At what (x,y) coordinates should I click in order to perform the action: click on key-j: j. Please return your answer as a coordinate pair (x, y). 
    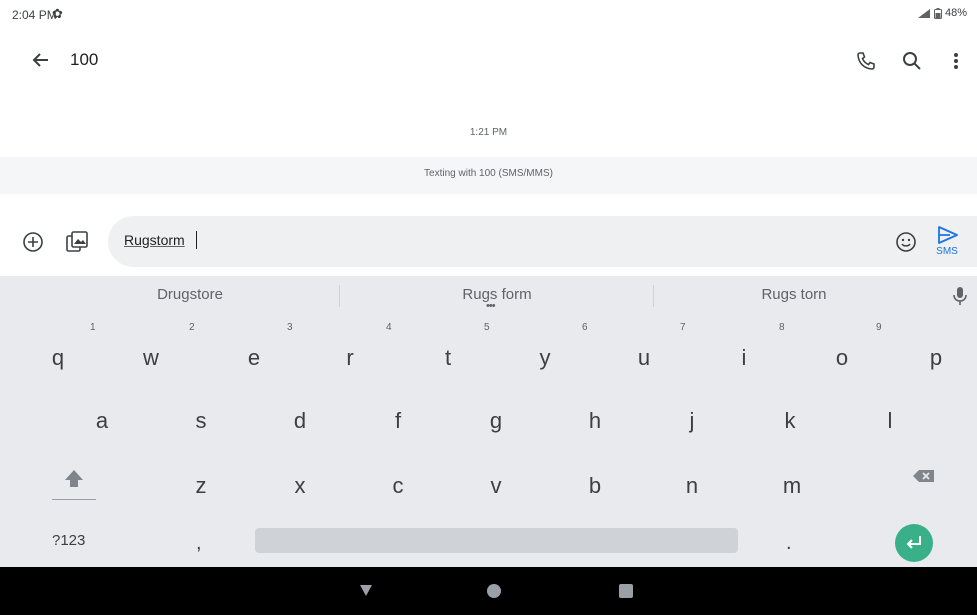
    Looking at the image, I should click on (692, 415).